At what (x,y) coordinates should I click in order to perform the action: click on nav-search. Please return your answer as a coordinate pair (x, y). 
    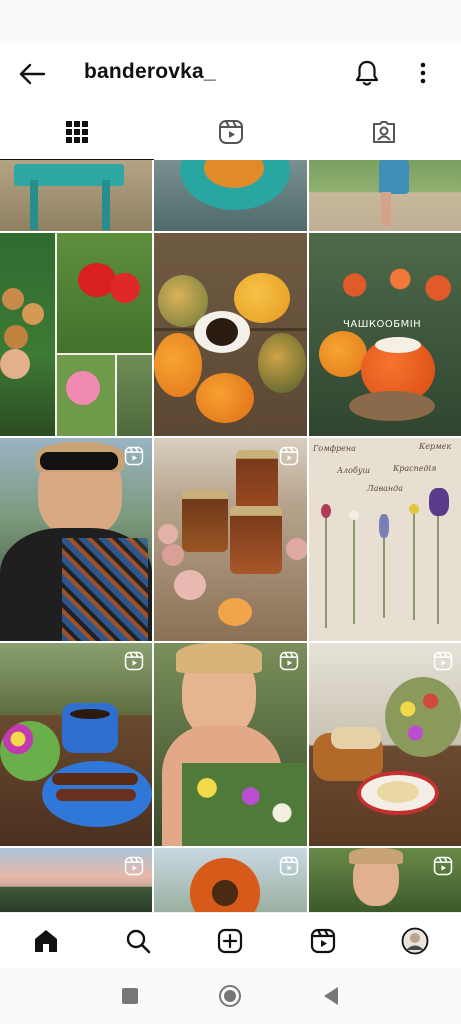
    Looking at the image, I should click on (138, 941).